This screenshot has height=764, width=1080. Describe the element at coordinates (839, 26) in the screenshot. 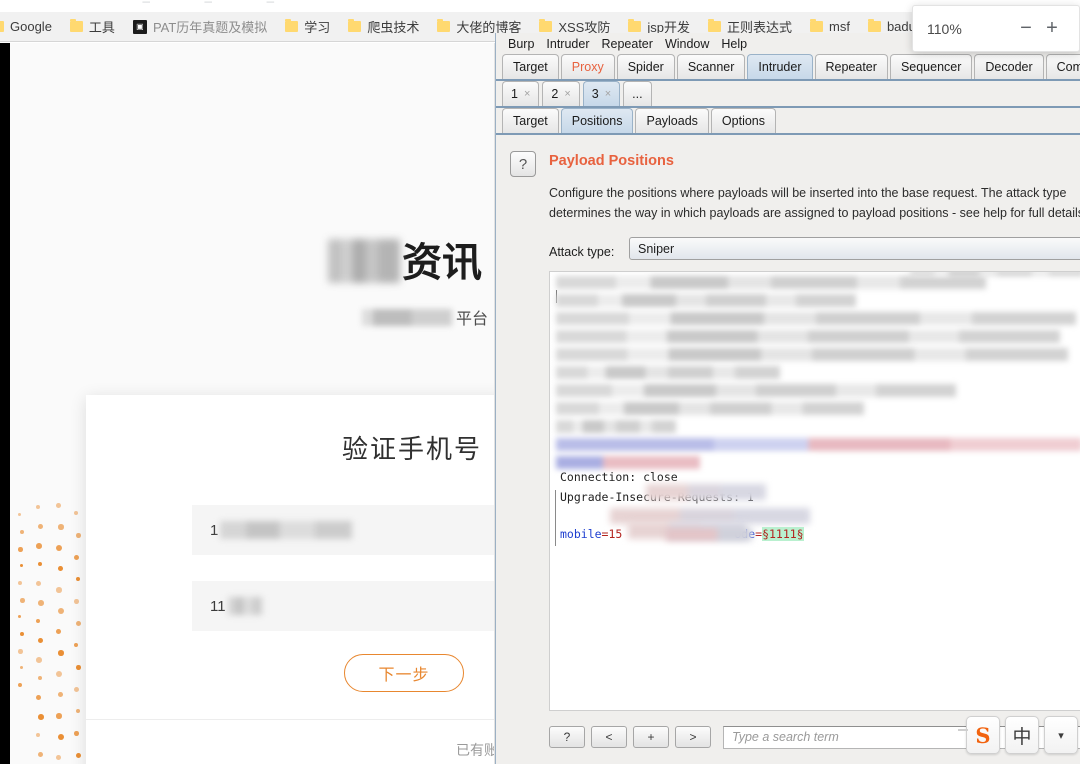

I see `bookmark-label: msf` at that location.